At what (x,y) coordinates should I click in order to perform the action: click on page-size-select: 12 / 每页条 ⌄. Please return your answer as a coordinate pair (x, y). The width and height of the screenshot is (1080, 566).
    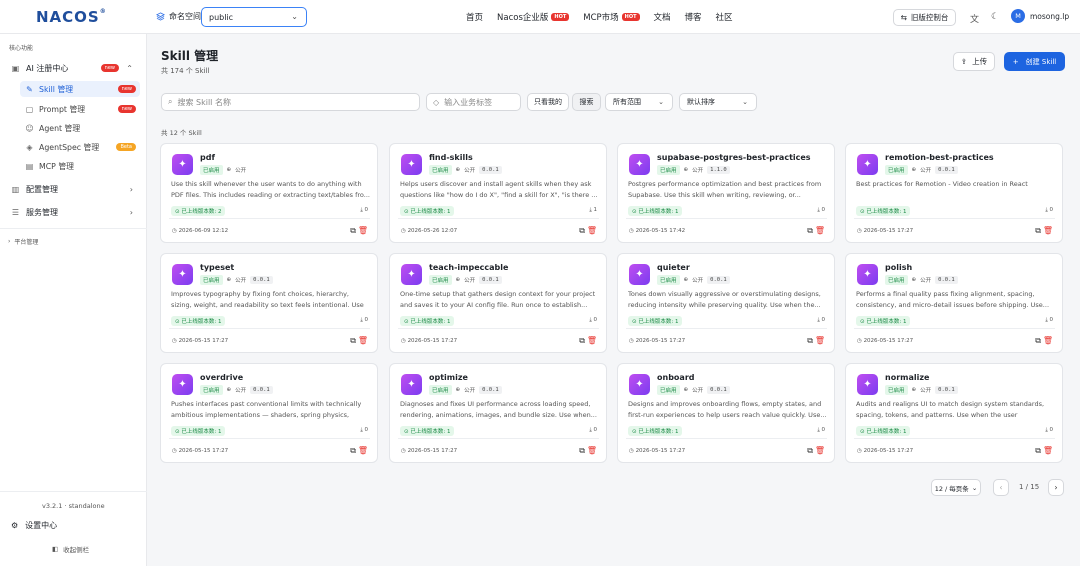
    Looking at the image, I should click on (956, 487).